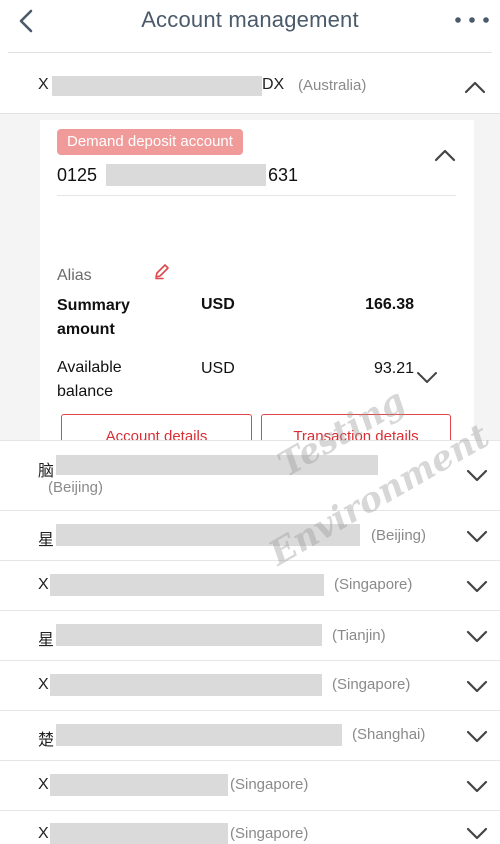 The image size is (500, 844). Describe the element at coordinates (359, 635) in the screenshot. I see `account-city: (Tianjin)` at that location.